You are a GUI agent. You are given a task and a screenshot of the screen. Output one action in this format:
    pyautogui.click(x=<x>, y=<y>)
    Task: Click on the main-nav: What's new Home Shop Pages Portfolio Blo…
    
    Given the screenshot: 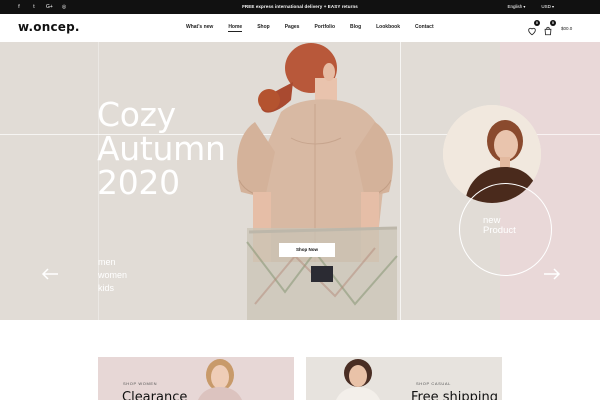 What is the action you would take?
    pyautogui.click(x=310, y=28)
    